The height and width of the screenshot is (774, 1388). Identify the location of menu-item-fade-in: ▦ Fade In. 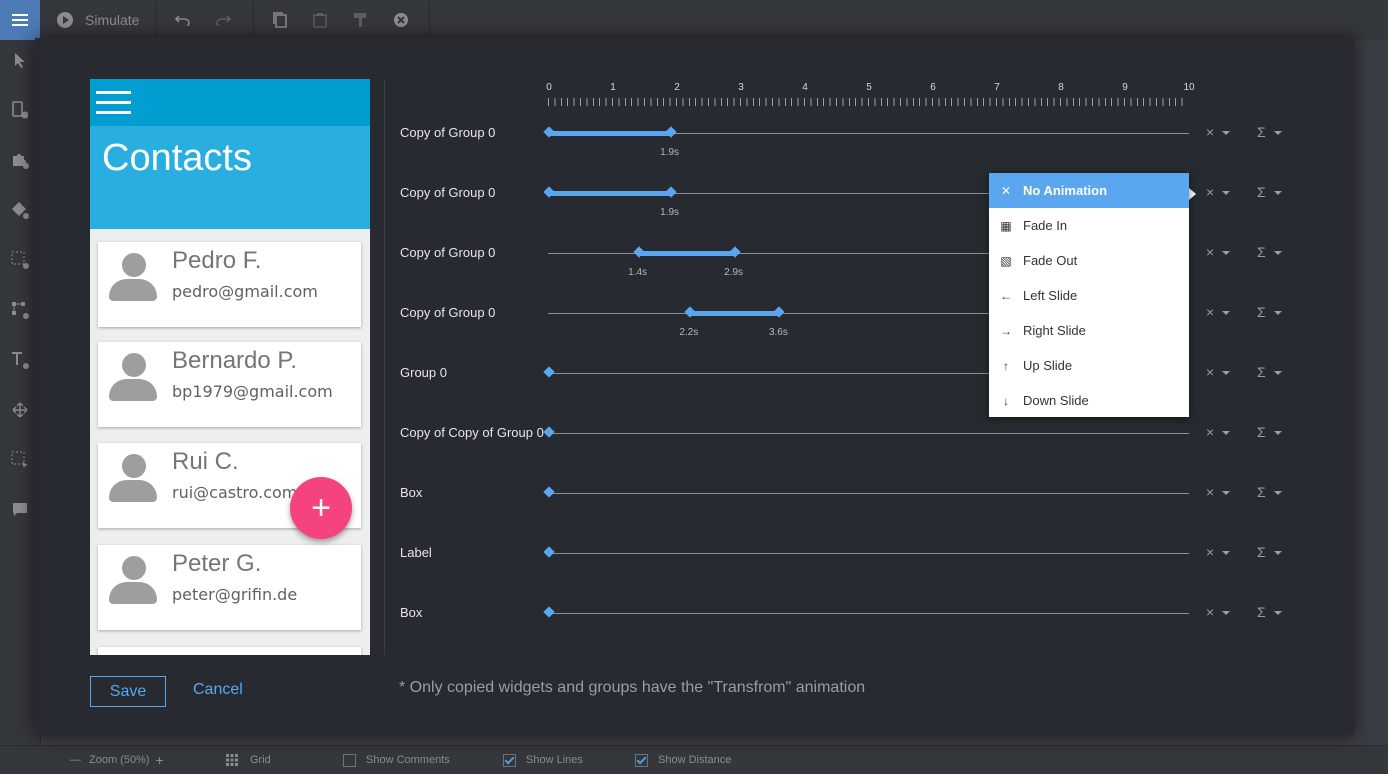
(1089, 225).